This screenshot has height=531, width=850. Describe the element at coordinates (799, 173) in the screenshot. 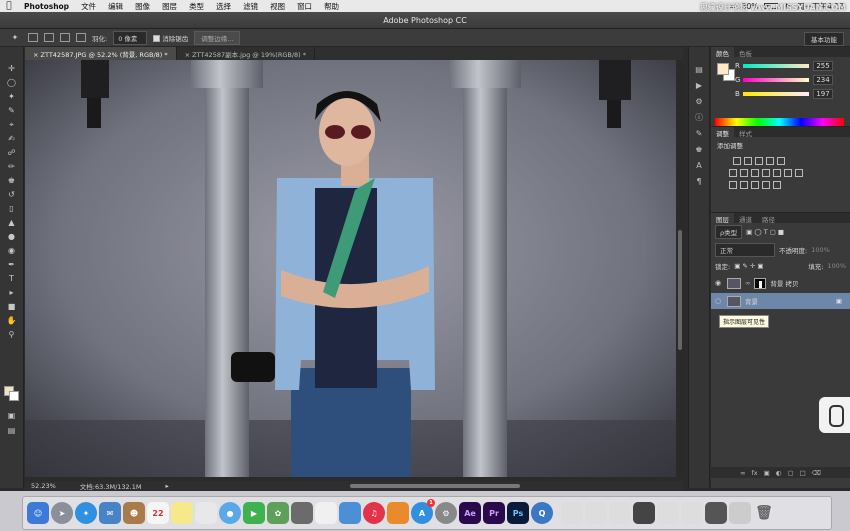

I see `color-lookup-icon` at that location.